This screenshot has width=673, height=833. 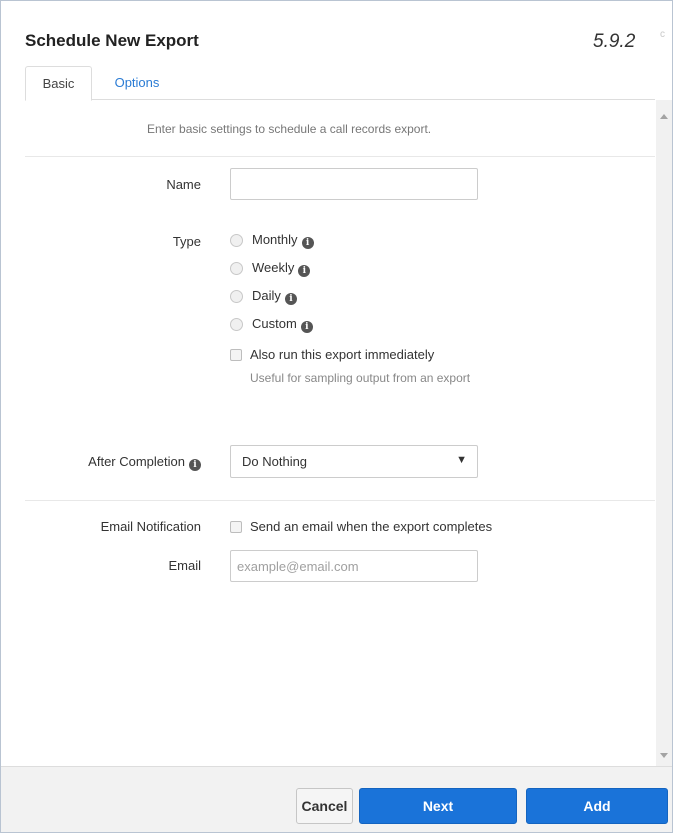 What do you see at coordinates (664, 755) in the screenshot?
I see `scroll-down-arrow-icon` at bounding box center [664, 755].